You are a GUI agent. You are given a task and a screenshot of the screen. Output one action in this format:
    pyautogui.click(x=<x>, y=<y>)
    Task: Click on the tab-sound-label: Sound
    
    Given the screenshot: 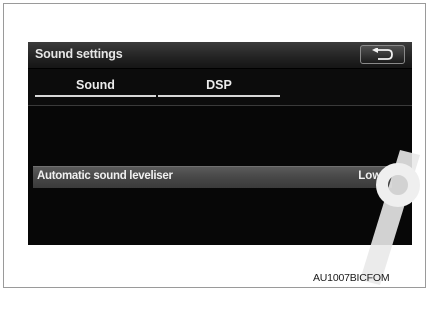 What is the action you would take?
    pyautogui.click(x=95, y=85)
    